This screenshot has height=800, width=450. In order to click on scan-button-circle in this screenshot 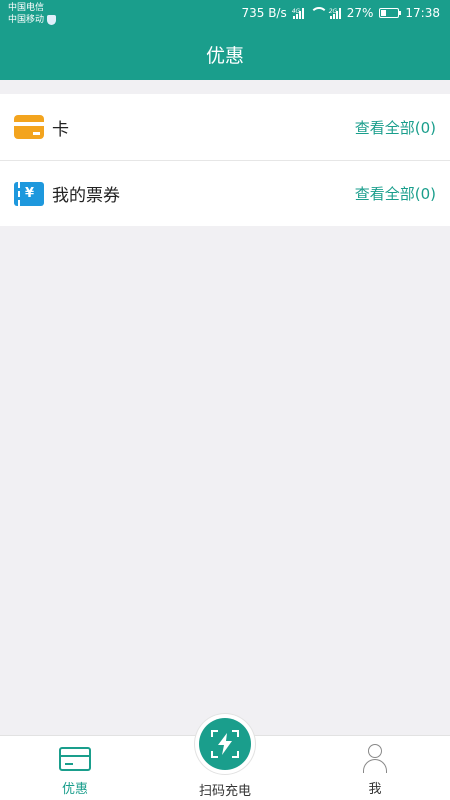, I will do `click(225, 744)`.